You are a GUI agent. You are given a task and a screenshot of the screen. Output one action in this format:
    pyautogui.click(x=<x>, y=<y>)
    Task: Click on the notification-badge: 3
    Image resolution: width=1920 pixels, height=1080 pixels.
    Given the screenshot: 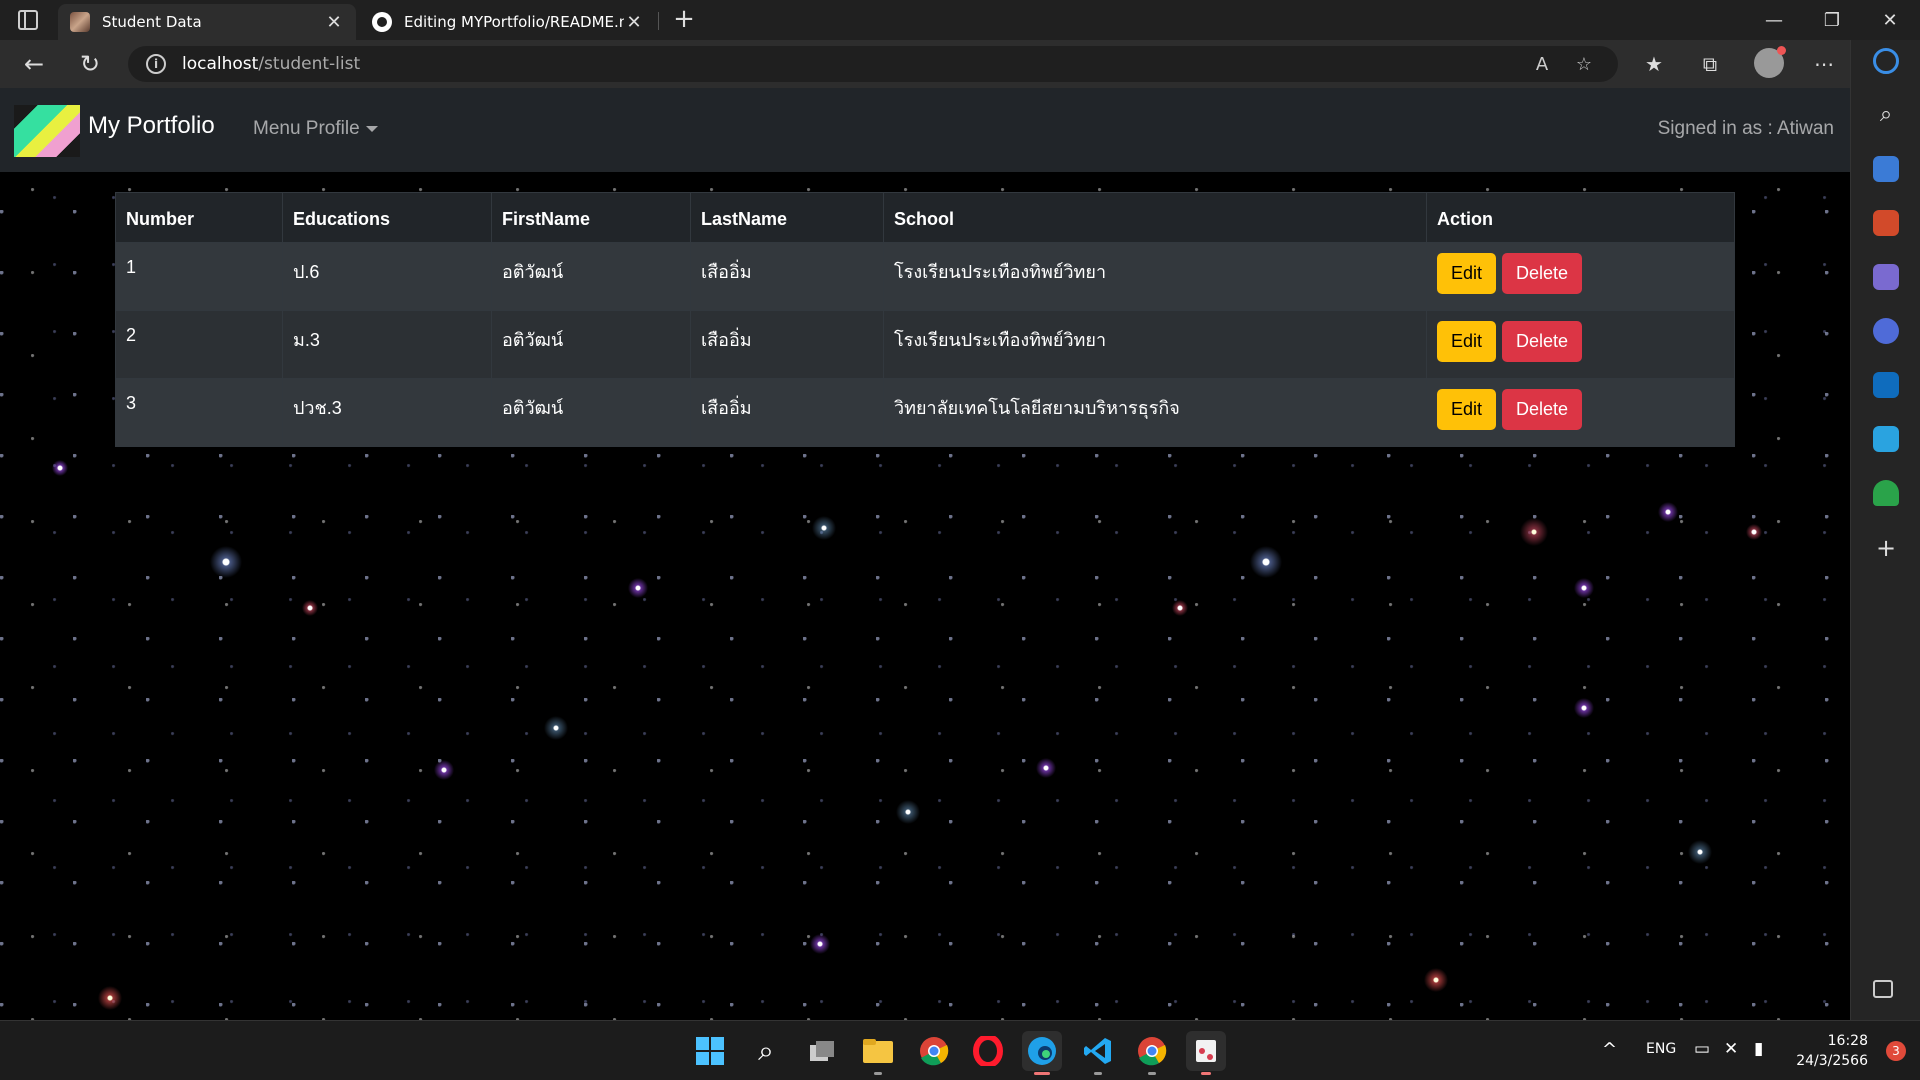 What is the action you would take?
    pyautogui.click(x=1896, y=1051)
    